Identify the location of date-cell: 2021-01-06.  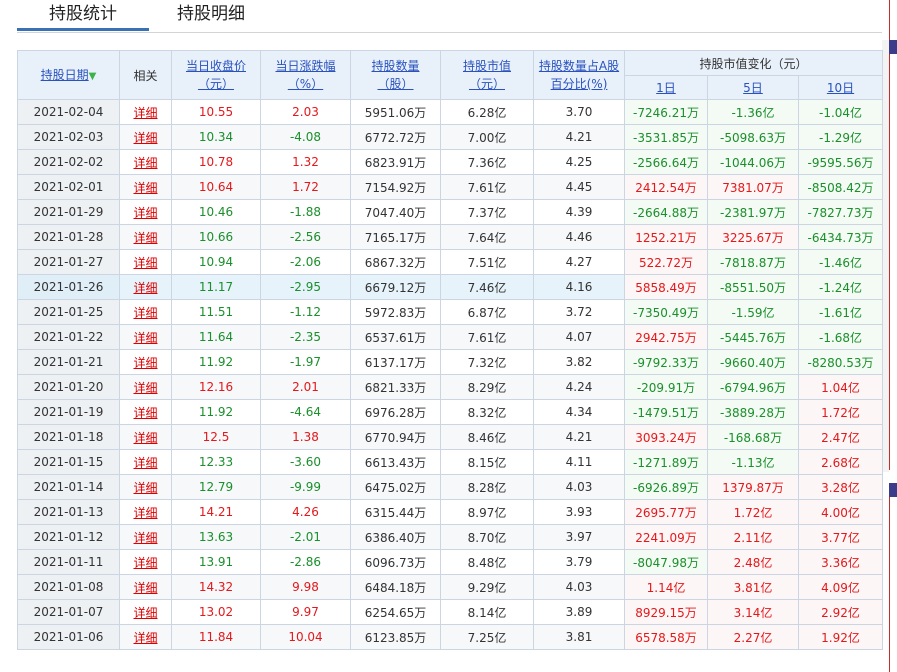
(68, 637).